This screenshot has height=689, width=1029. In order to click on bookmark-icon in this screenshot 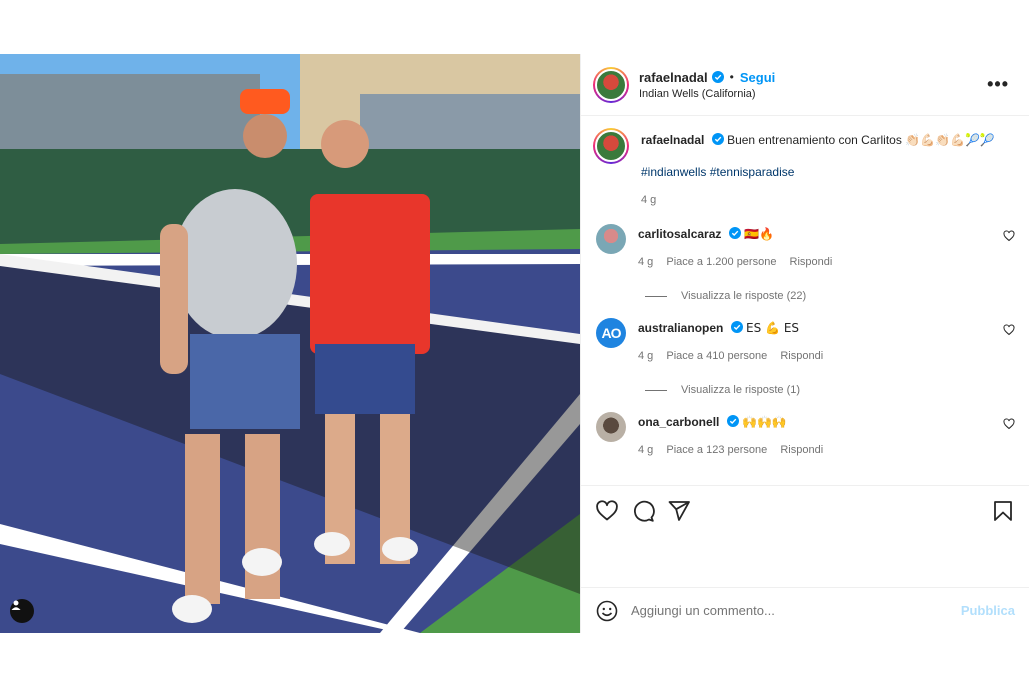, I will do `click(1003, 511)`.